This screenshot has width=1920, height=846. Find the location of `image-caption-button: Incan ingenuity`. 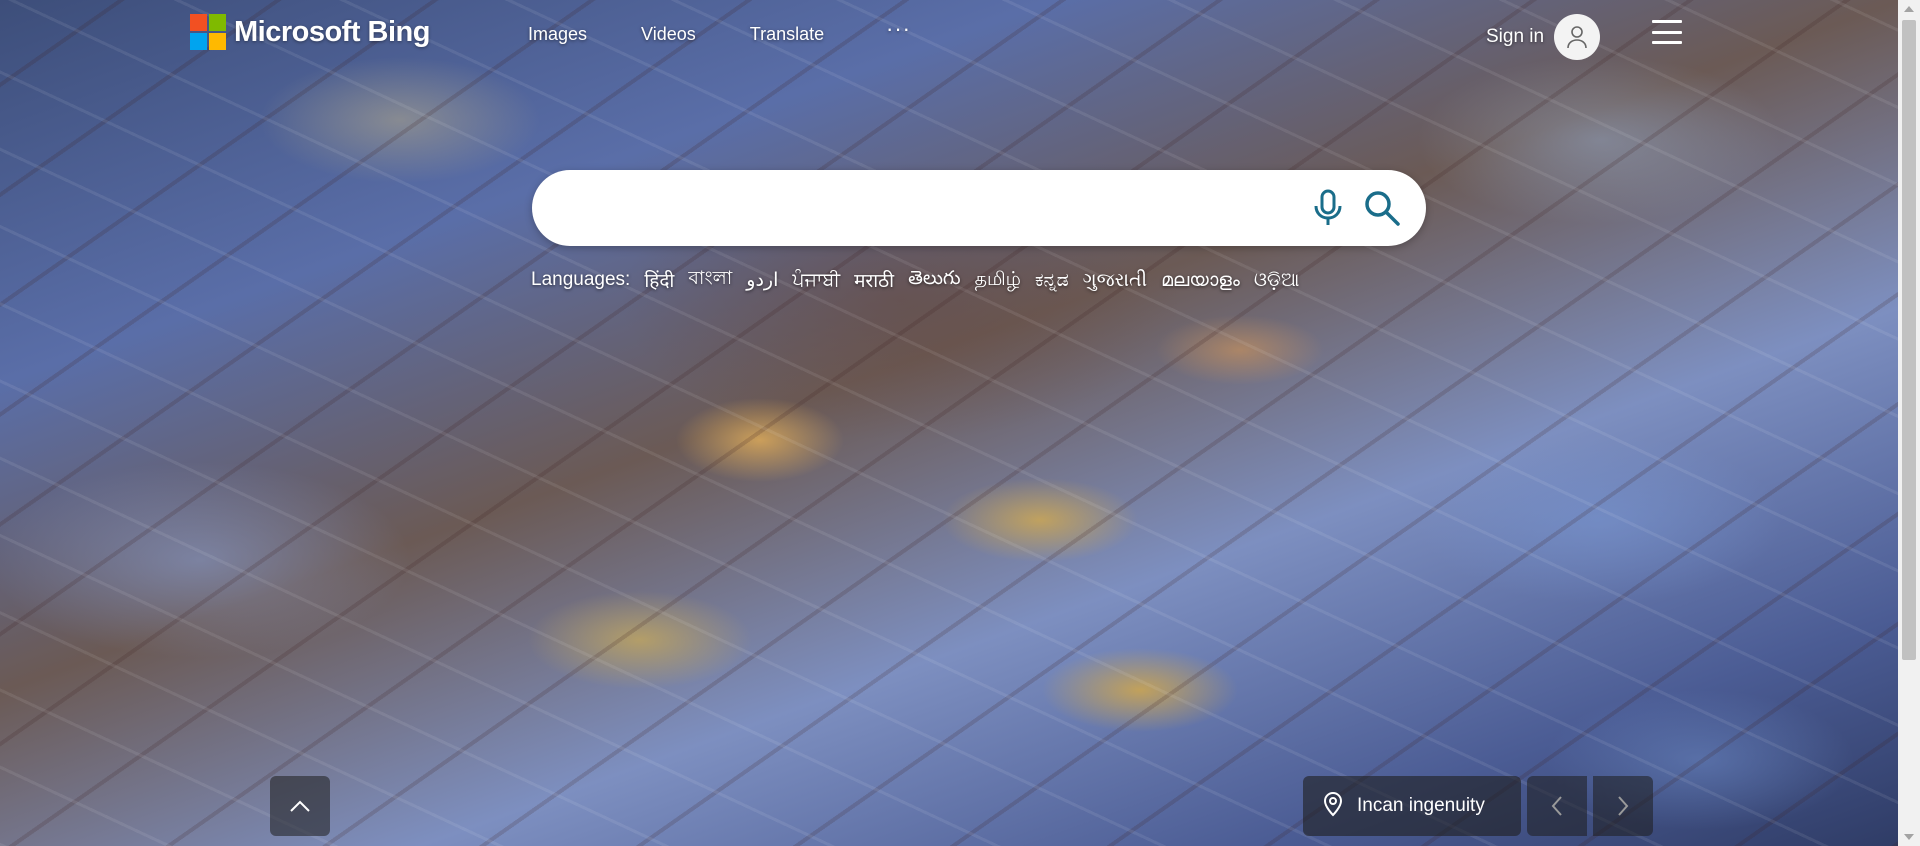

image-caption-button: Incan ingenuity is located at coordinates (1412, 806).